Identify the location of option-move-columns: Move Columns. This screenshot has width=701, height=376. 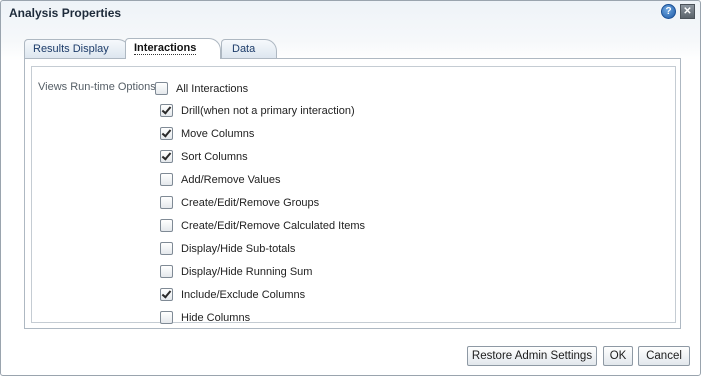
(207, 133).